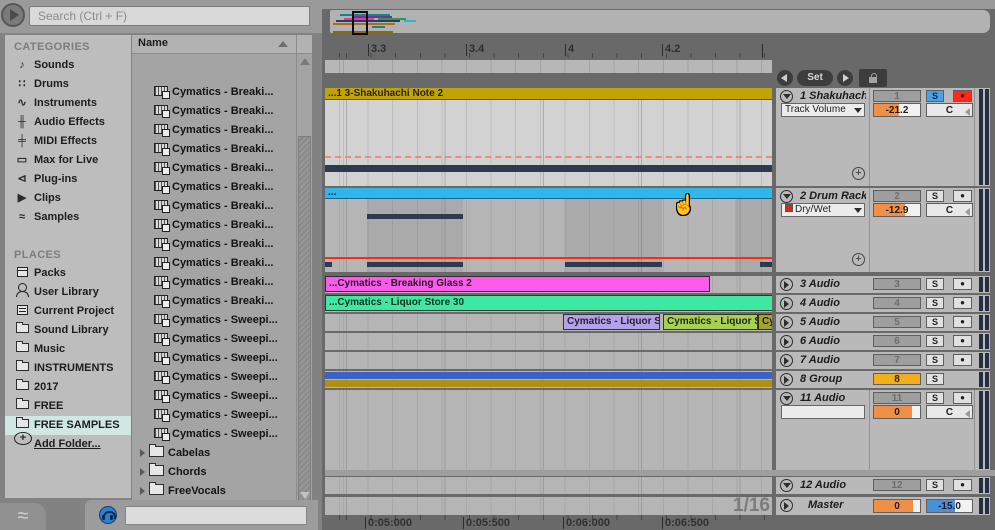 This screenshot has width=995, height=530. What do you see at coordinates (548, 66) in the screenshot?
I see `scrub-area` at bounding box center [548, 66].